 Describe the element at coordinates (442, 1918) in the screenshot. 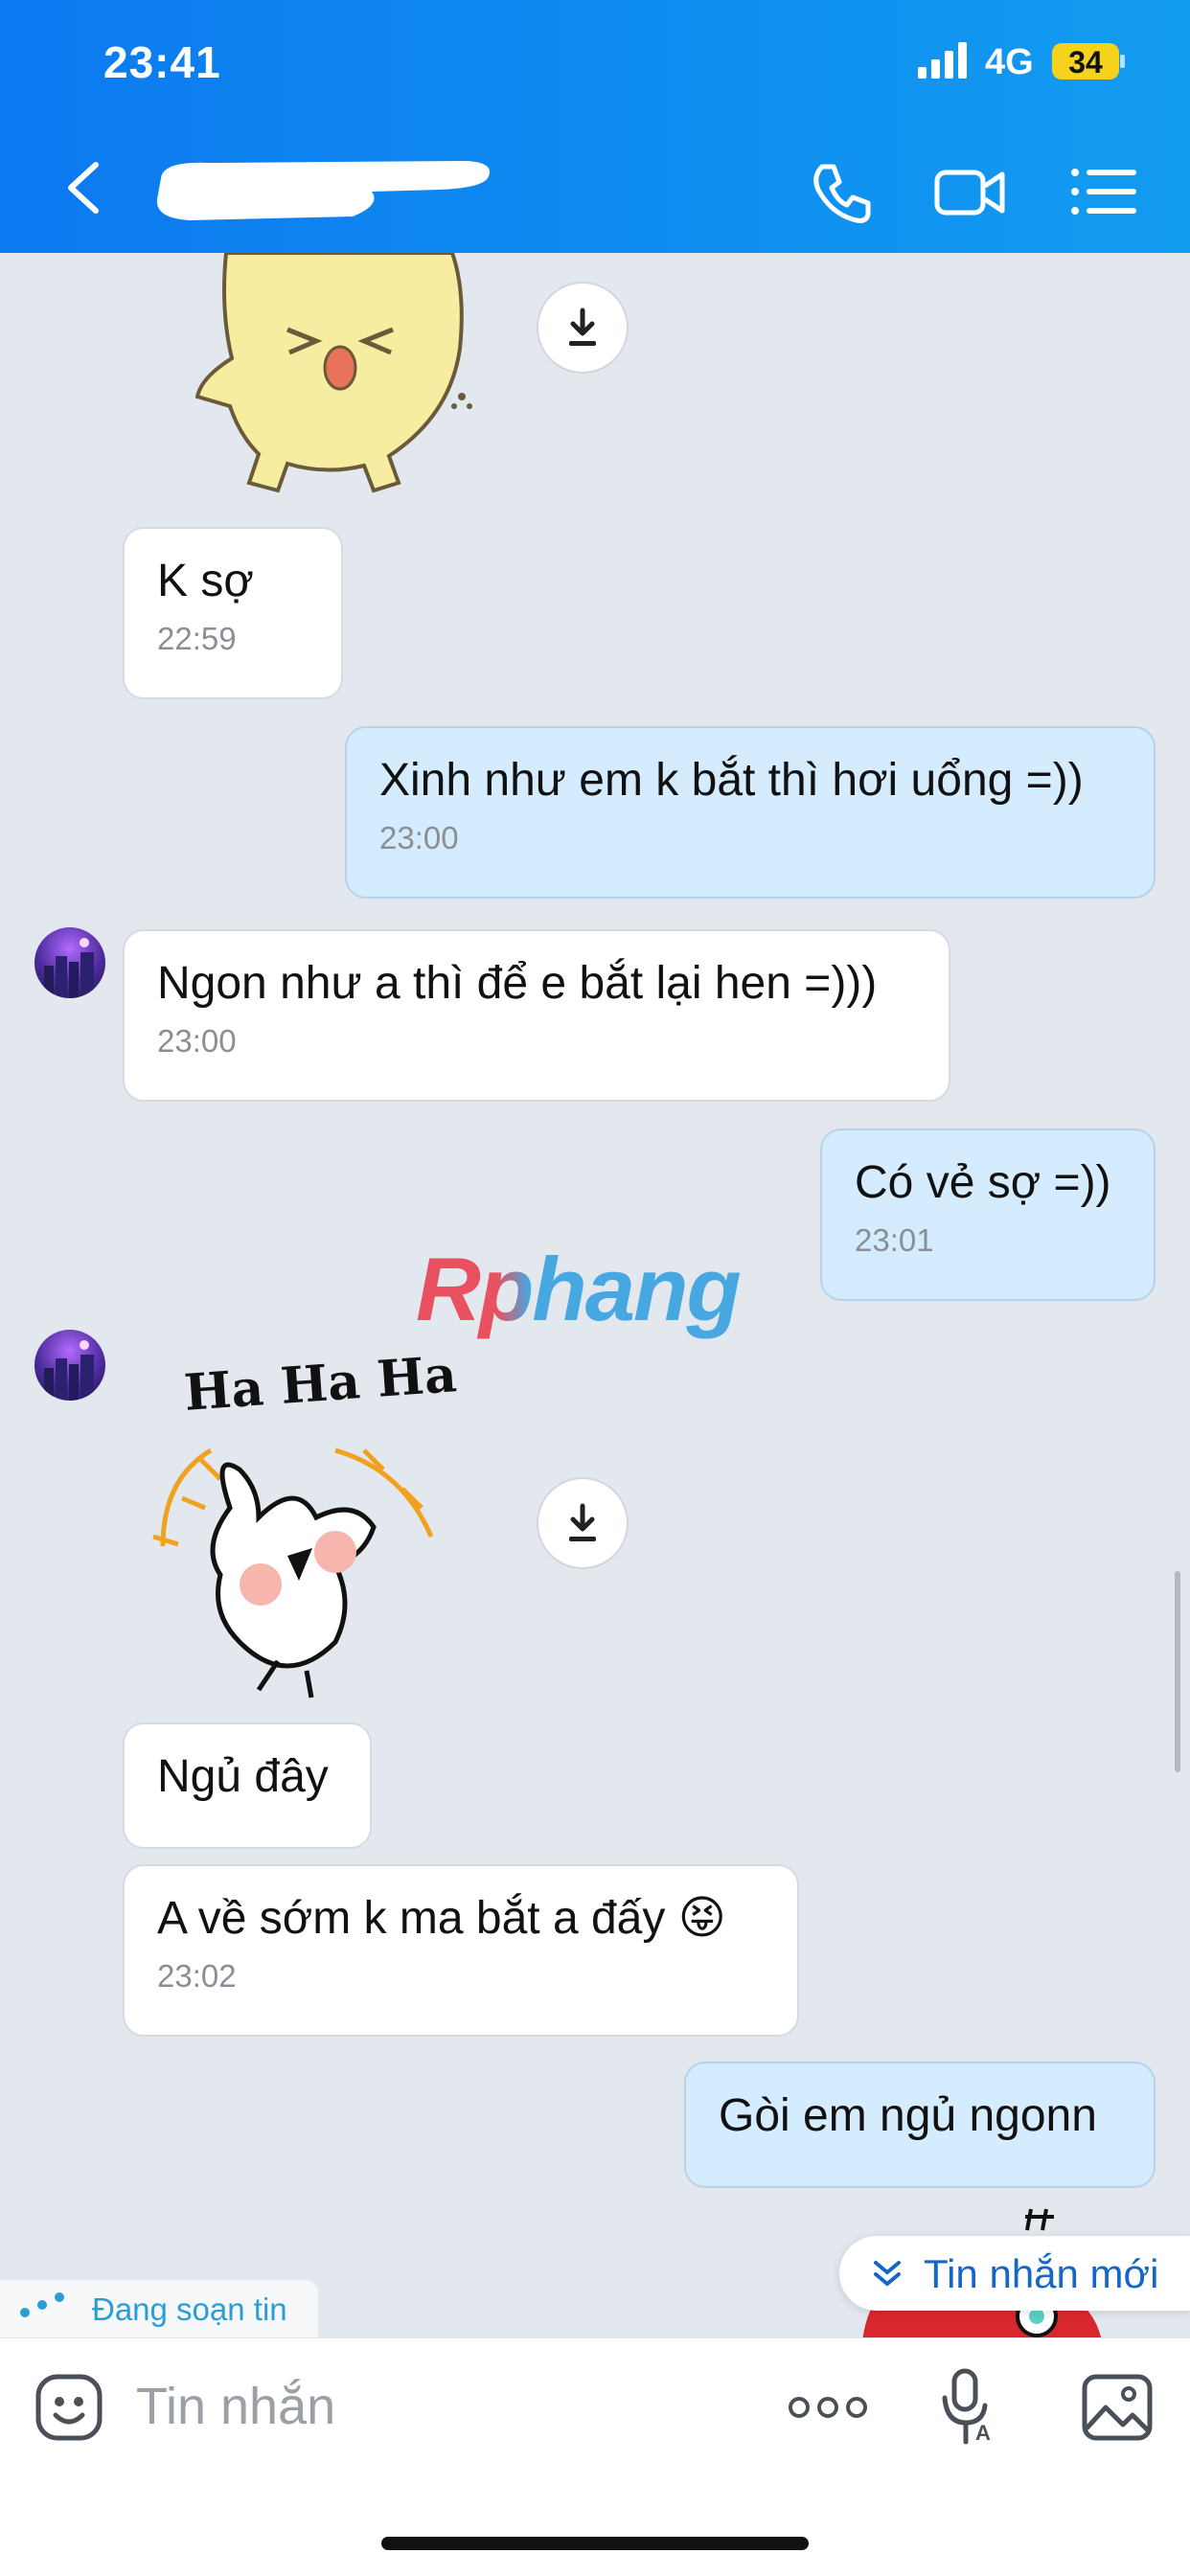

I see `message-text: A về sớm k ma bắt a đấy 😝` at that location.